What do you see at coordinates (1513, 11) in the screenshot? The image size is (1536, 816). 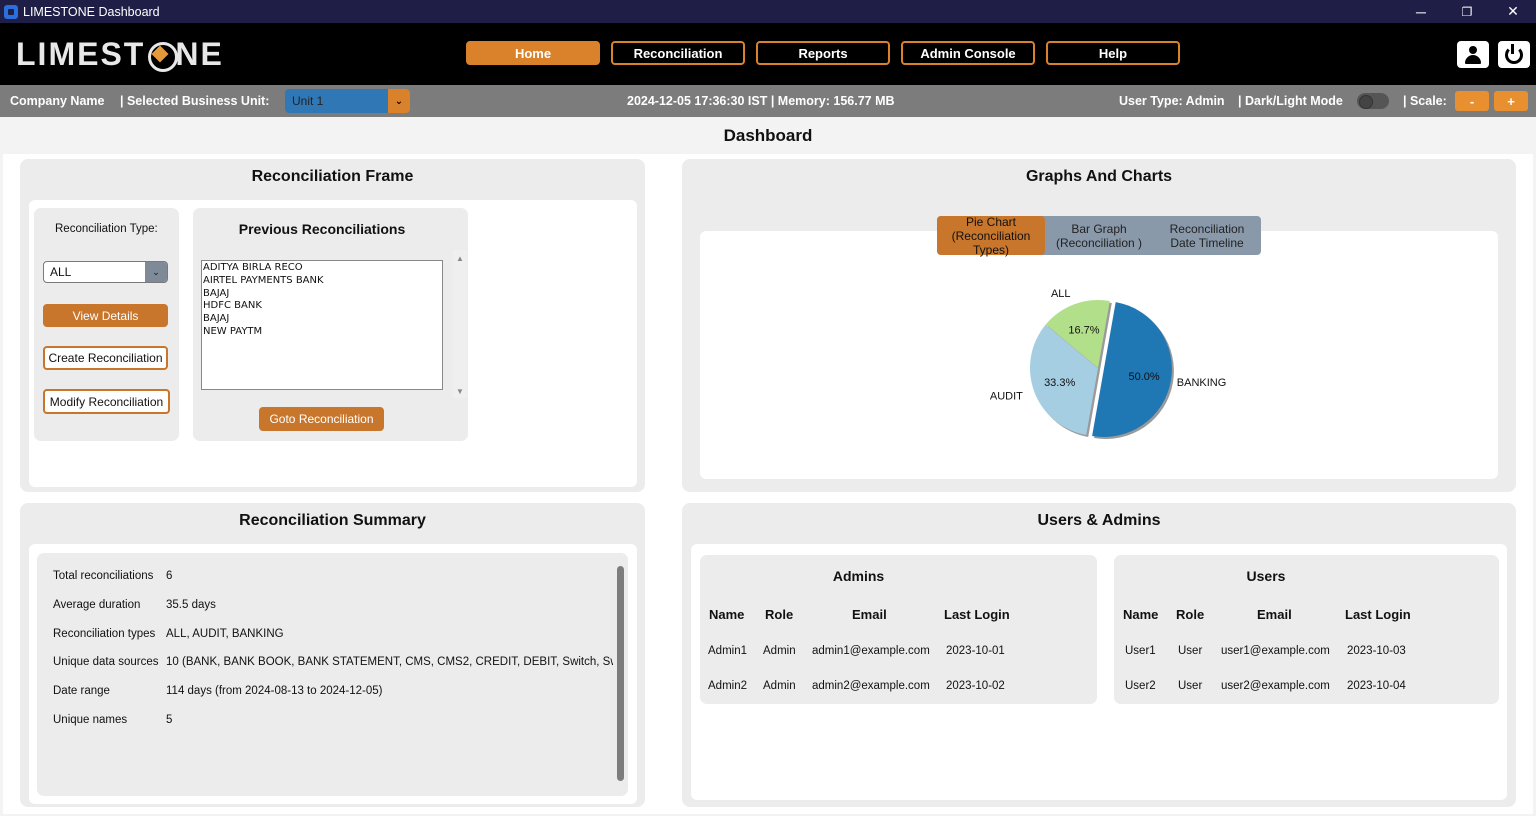 I see `close-button: ✕` at bounding box center [1513, 11].